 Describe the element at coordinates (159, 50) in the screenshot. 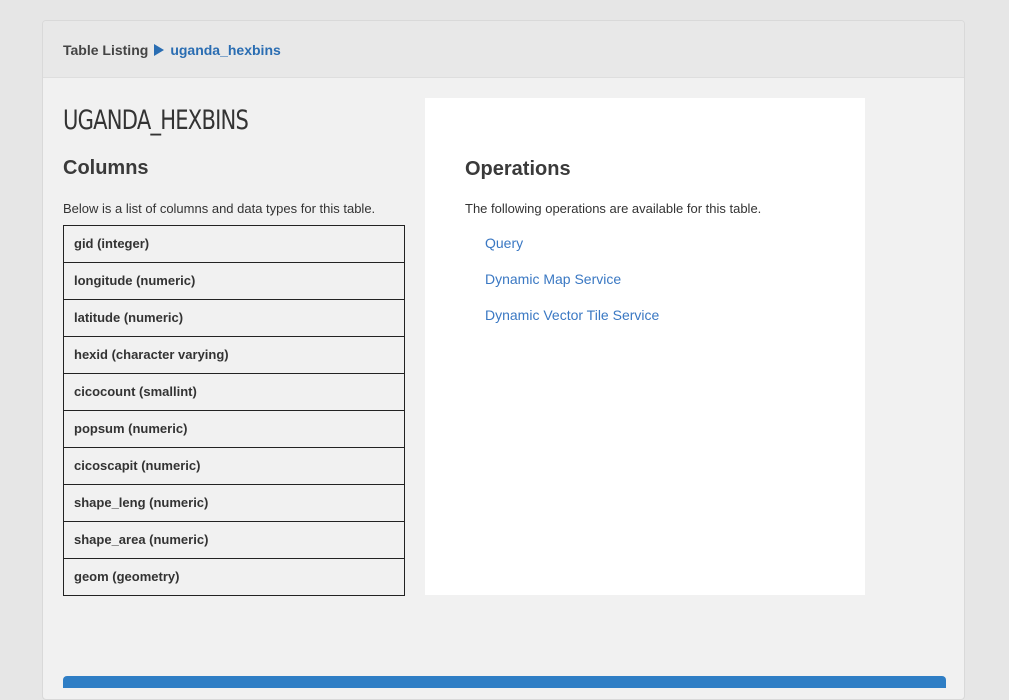

I see `breadcrumb-arrow-icon` at that location.